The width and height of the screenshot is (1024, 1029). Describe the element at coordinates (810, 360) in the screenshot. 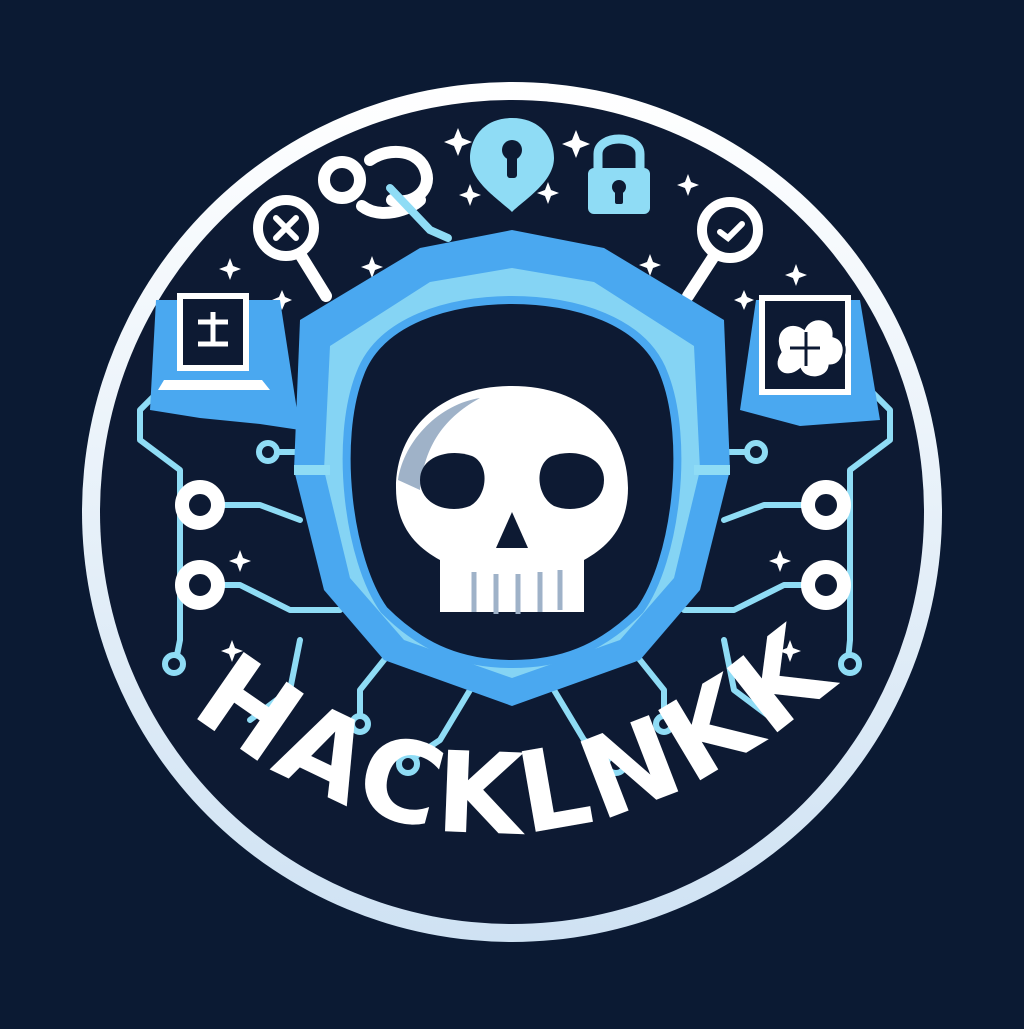

I see `brain-monitor-icon` at that location.